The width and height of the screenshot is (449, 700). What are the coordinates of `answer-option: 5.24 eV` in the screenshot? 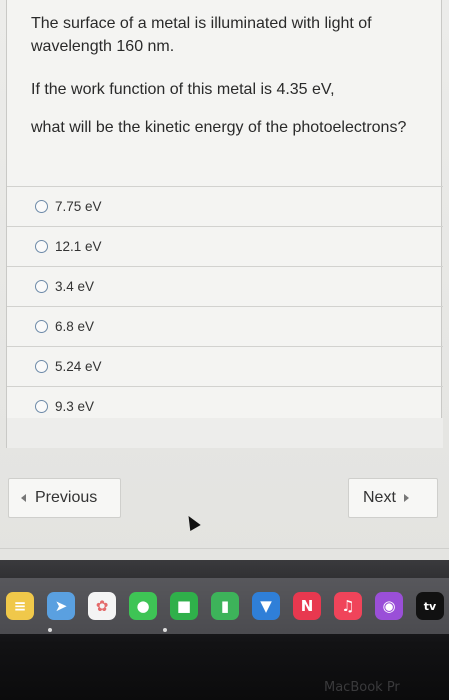 It's located at (225, 366).